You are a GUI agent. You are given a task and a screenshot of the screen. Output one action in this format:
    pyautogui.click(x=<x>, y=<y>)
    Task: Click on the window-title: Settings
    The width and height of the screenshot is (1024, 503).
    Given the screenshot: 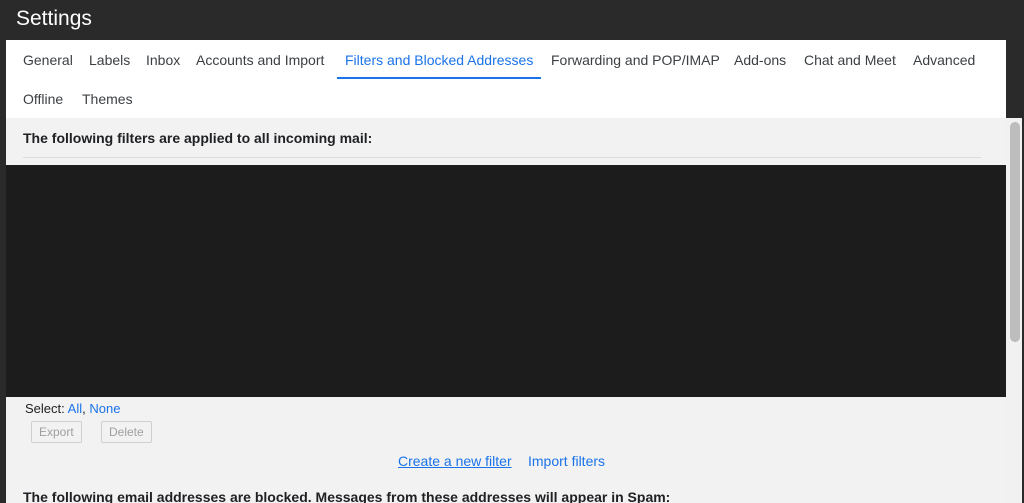 What is the action you would take?
    pyautogui.click(x=54, y=18)
    